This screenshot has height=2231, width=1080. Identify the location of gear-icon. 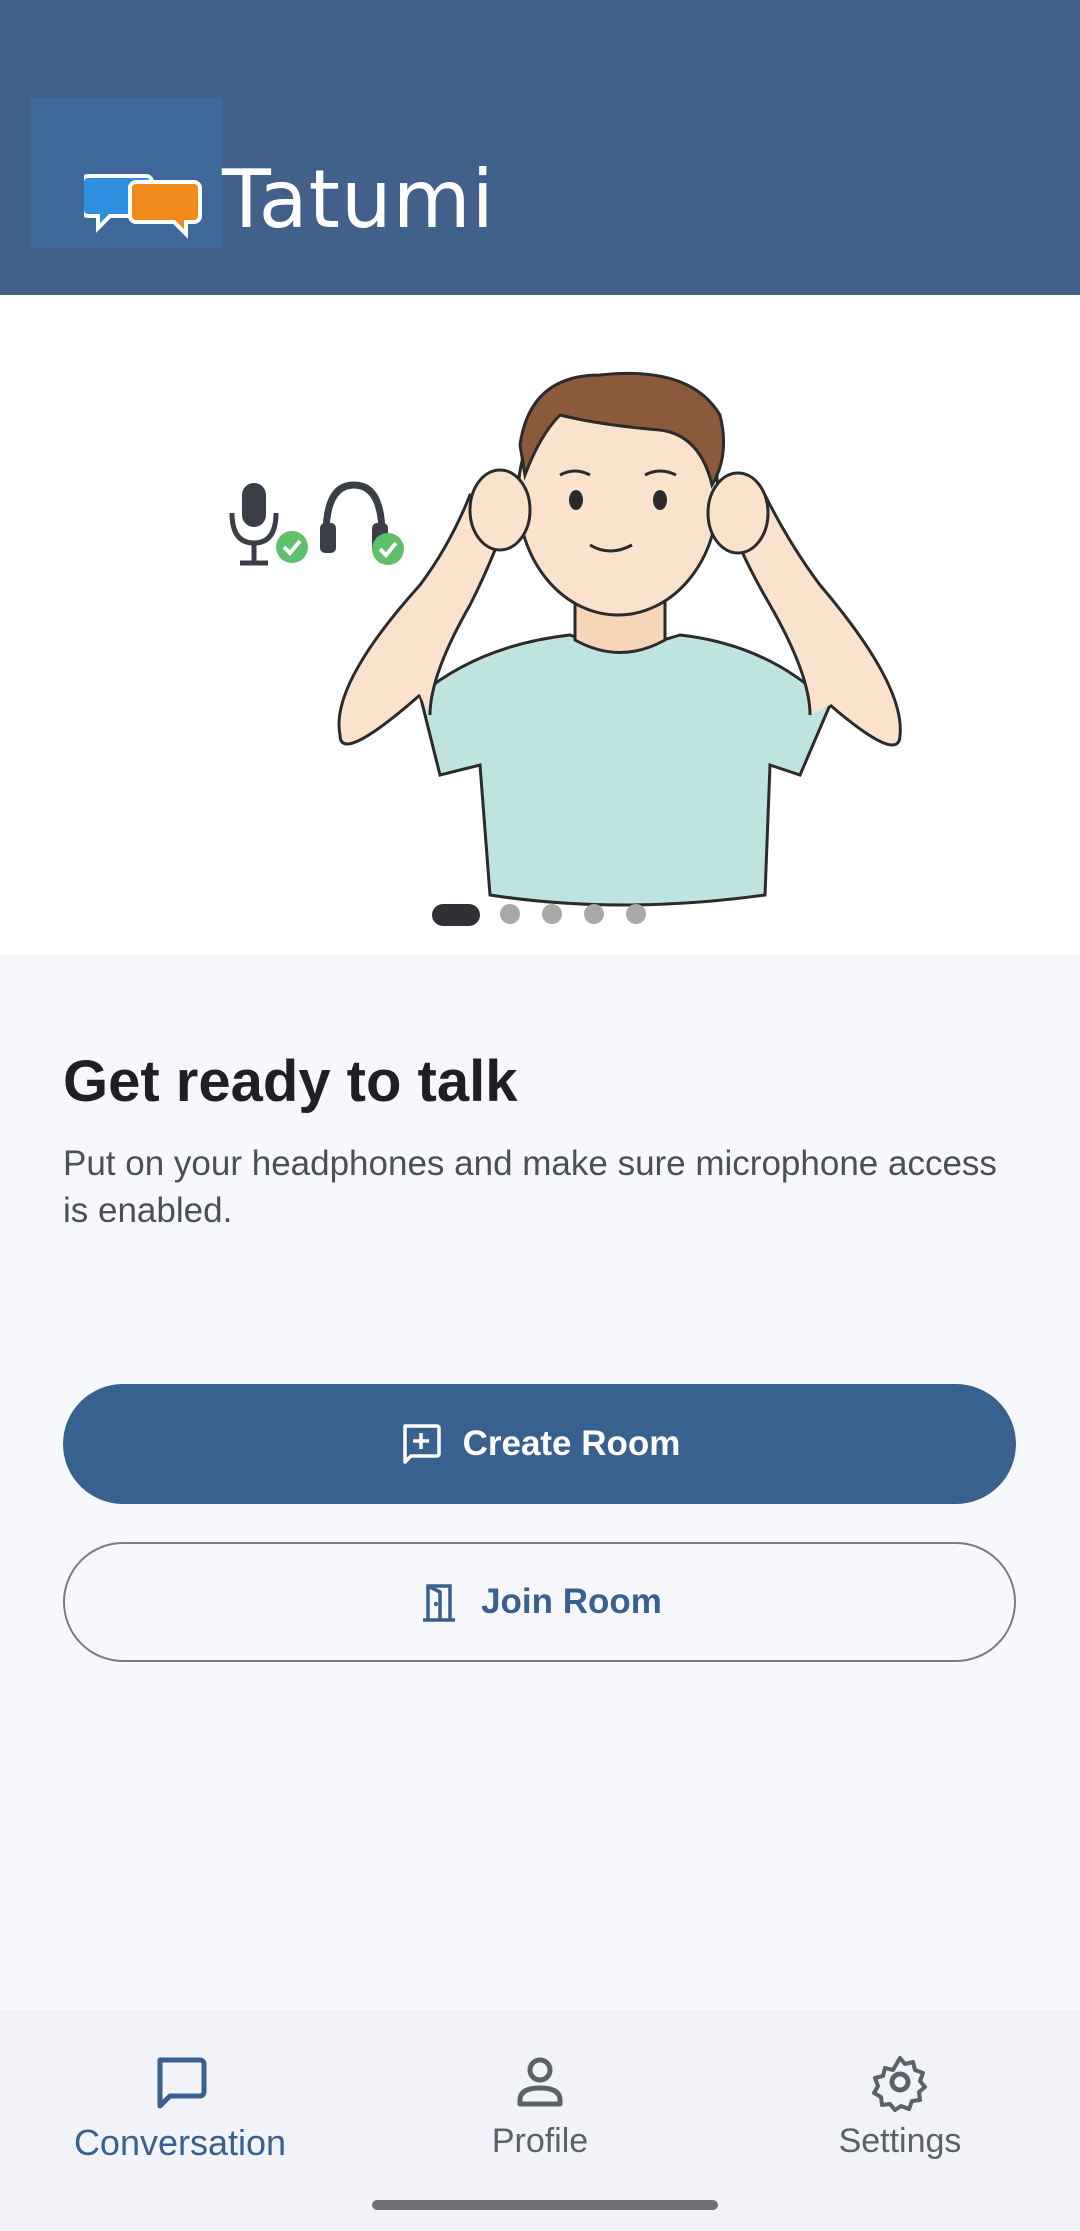
(899, 2084).